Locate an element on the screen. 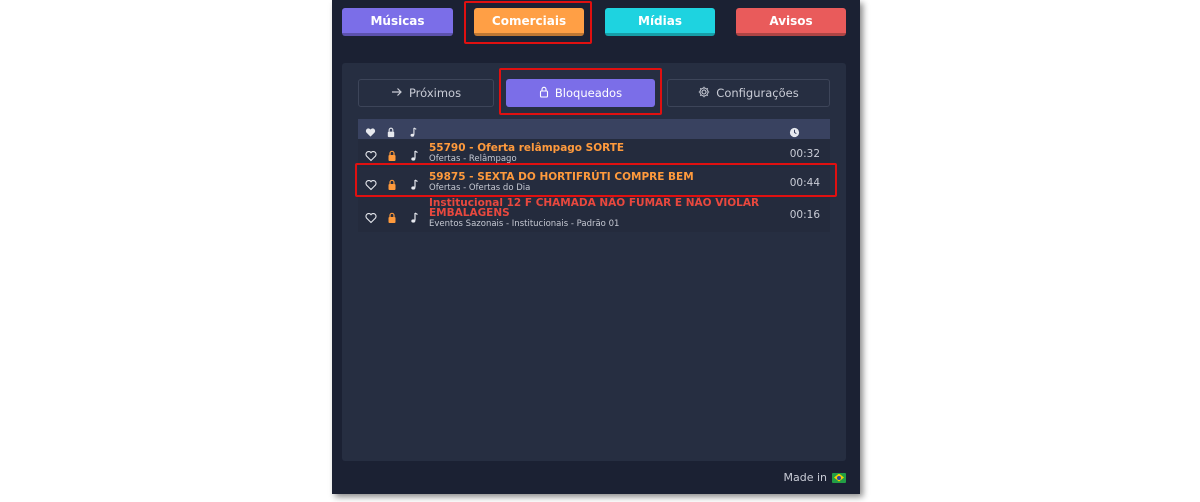 This screenshot has height=502, width=1200. table-header is located at coordinates (594, 129).